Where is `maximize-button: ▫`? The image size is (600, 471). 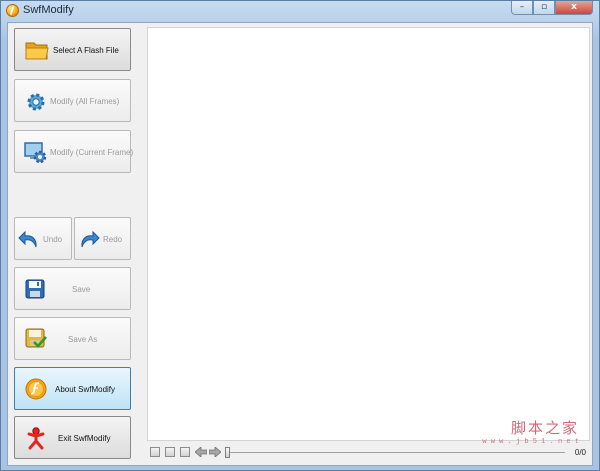 maximize-button: ▫ is located at coordinates (544, 8).